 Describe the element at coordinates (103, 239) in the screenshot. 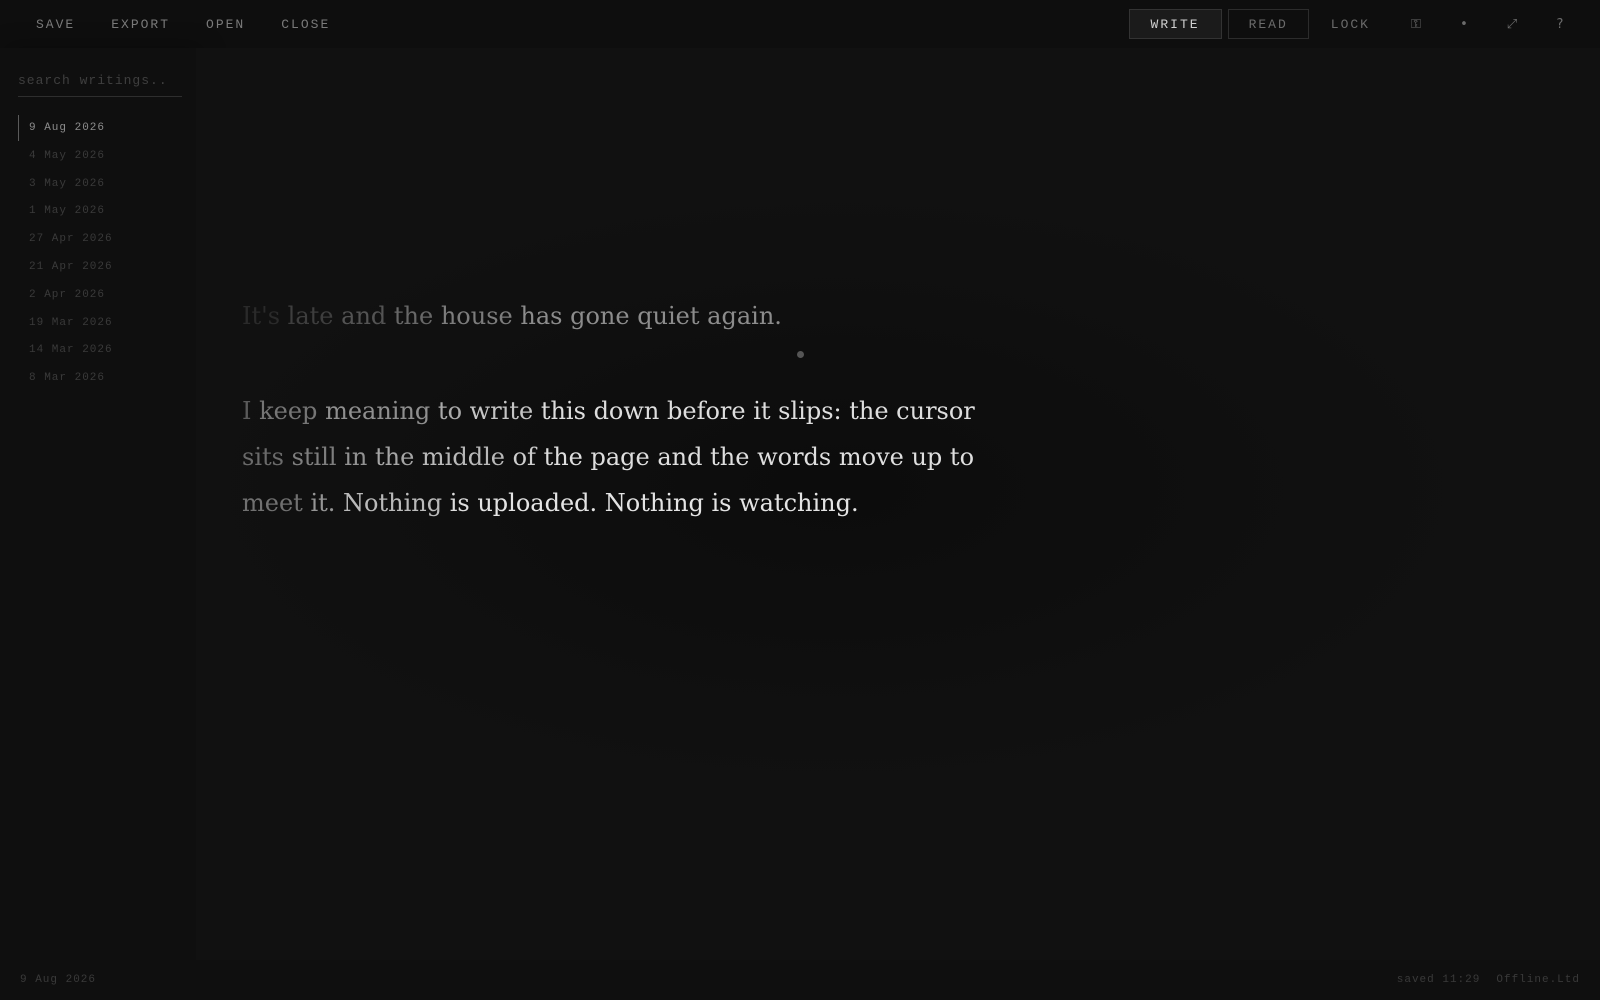

I see `list-item: 27 Apr 2026` at that location.